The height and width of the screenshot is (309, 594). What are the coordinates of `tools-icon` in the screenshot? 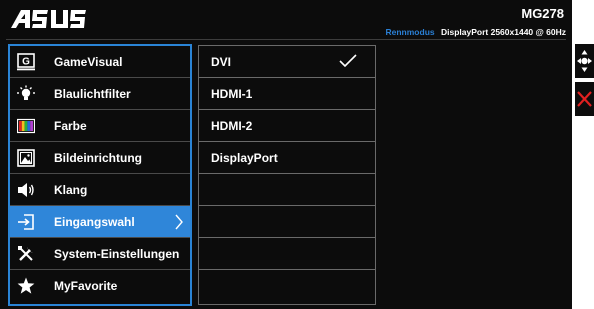 It's located at (25, 253).